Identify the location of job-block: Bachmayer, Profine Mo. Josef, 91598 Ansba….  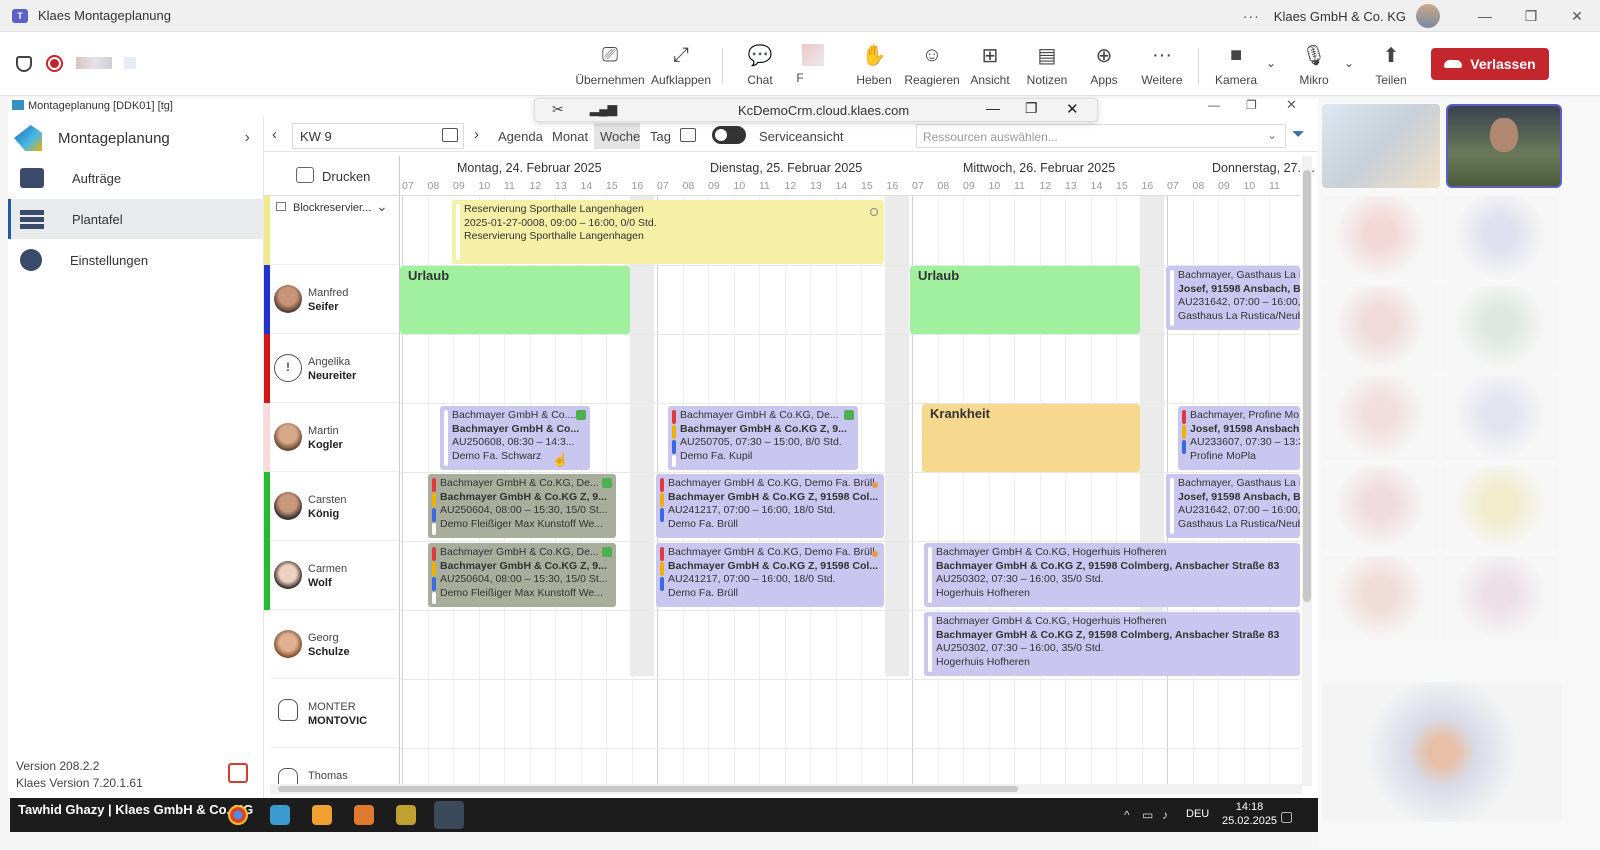
(1239, 438).